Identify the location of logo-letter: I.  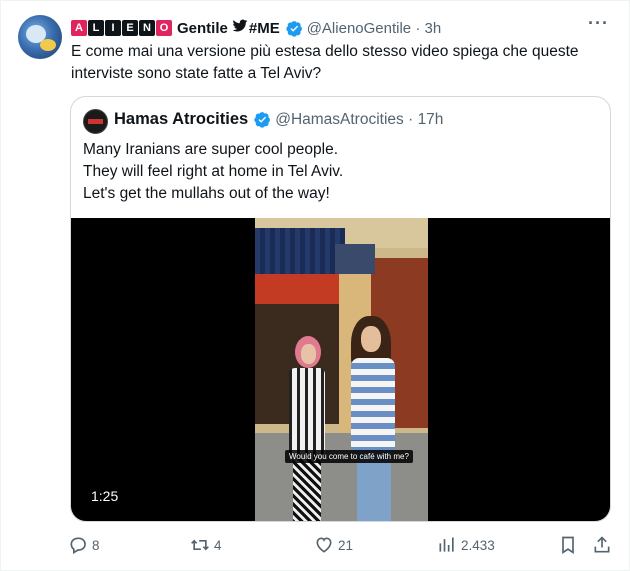
(113, 28).